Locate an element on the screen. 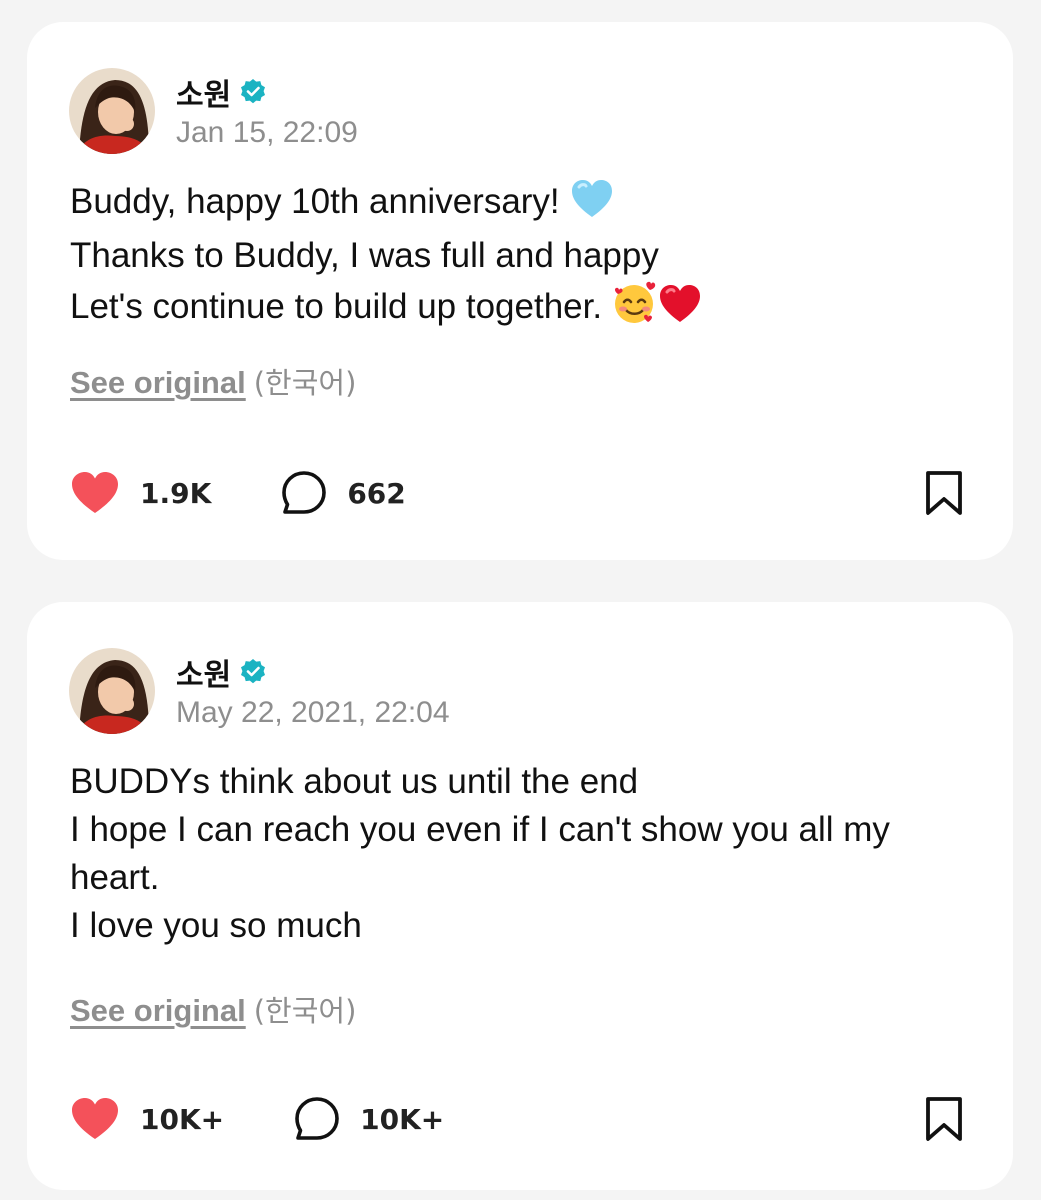  red-heart-icon is located at coordinates (680, 310).